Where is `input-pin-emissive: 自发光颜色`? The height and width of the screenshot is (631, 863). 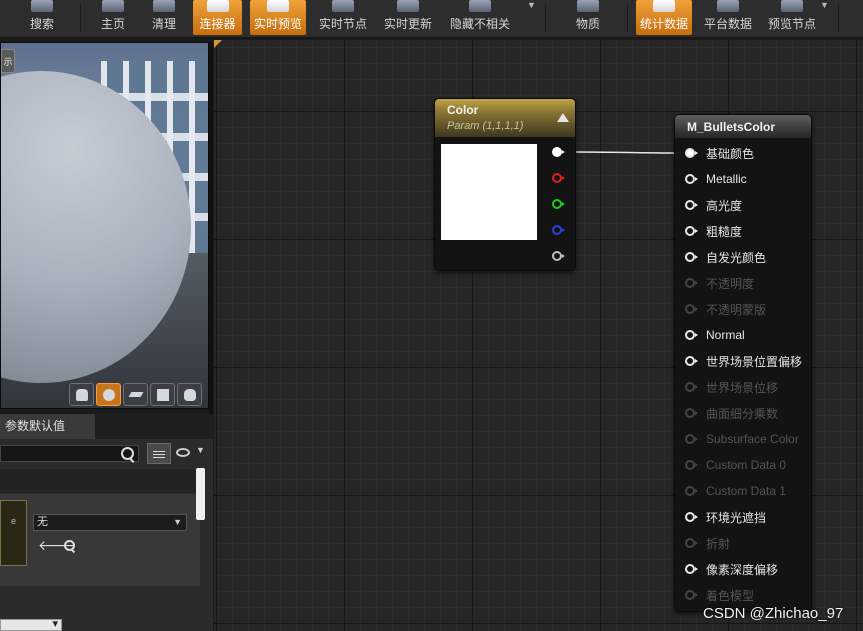 input-pin-emissive: 自发光颜色 is located at coordinates (725, 257).